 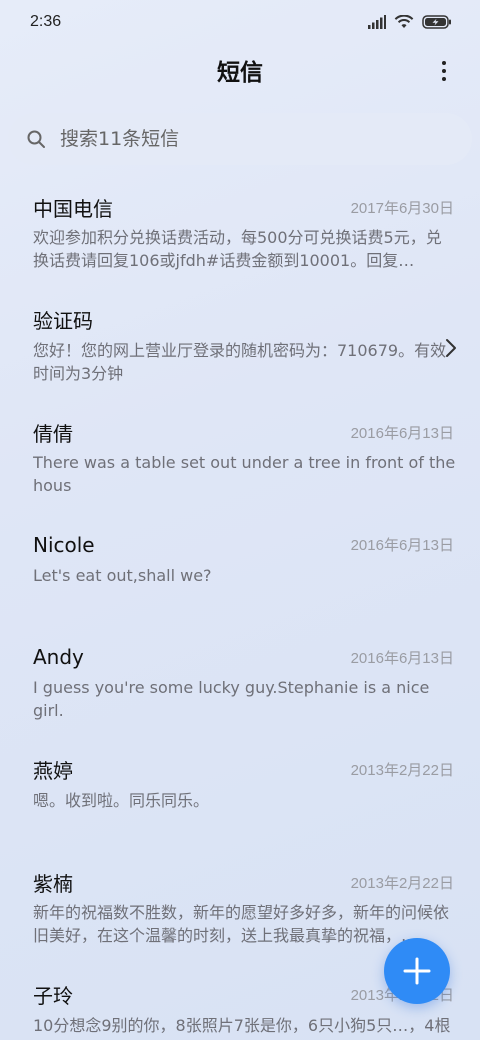 What do you see at coordinates (64, 544) in the screenshot?
I see `sender-name: Nicole` at bounding box center [64, 544].